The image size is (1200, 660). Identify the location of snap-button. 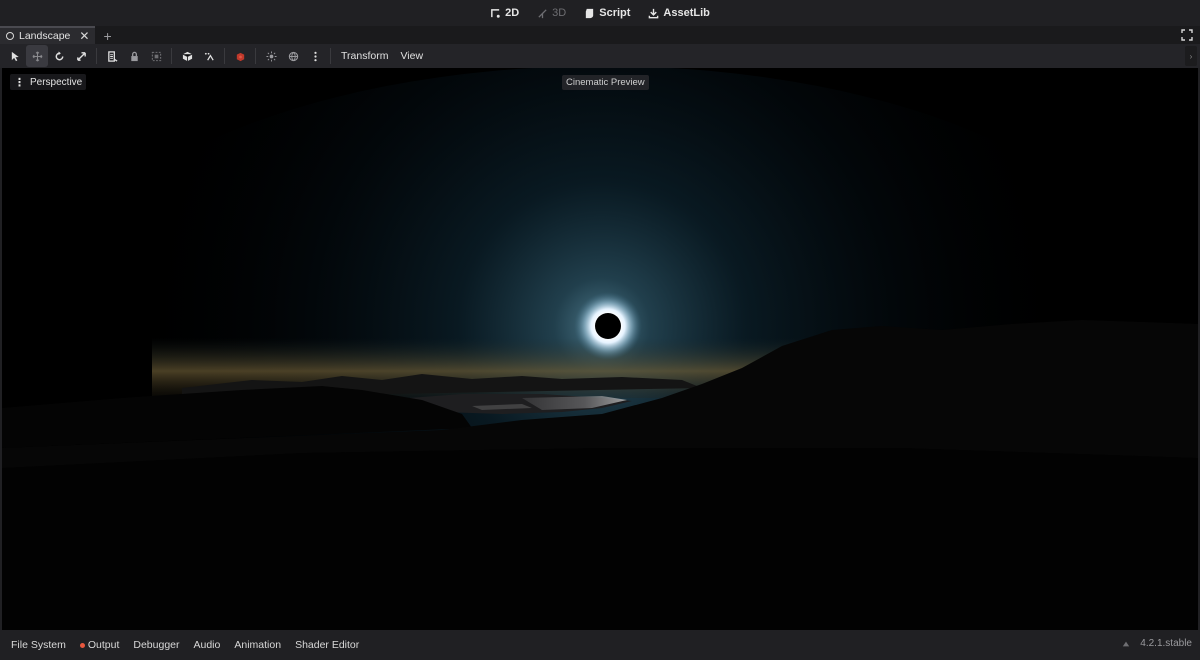
(209, 56).